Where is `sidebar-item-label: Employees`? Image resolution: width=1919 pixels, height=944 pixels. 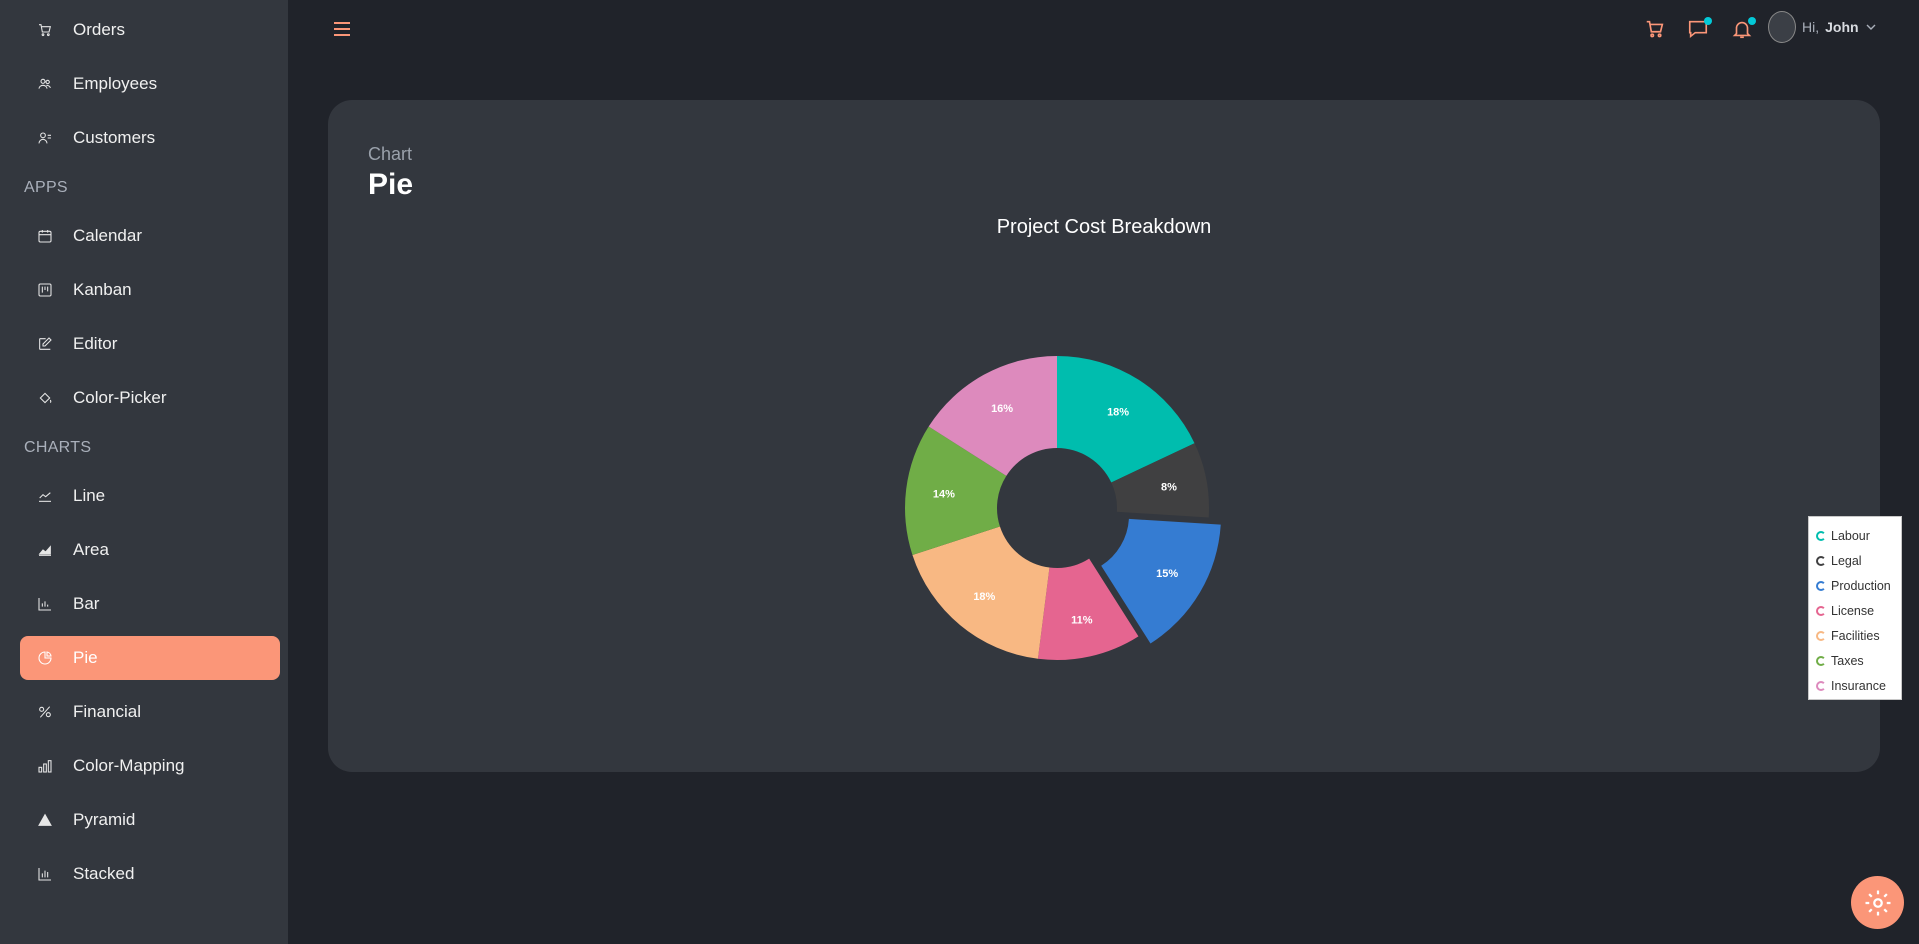
sidebar-item-label: Employees is located at coordinates (115, 83).